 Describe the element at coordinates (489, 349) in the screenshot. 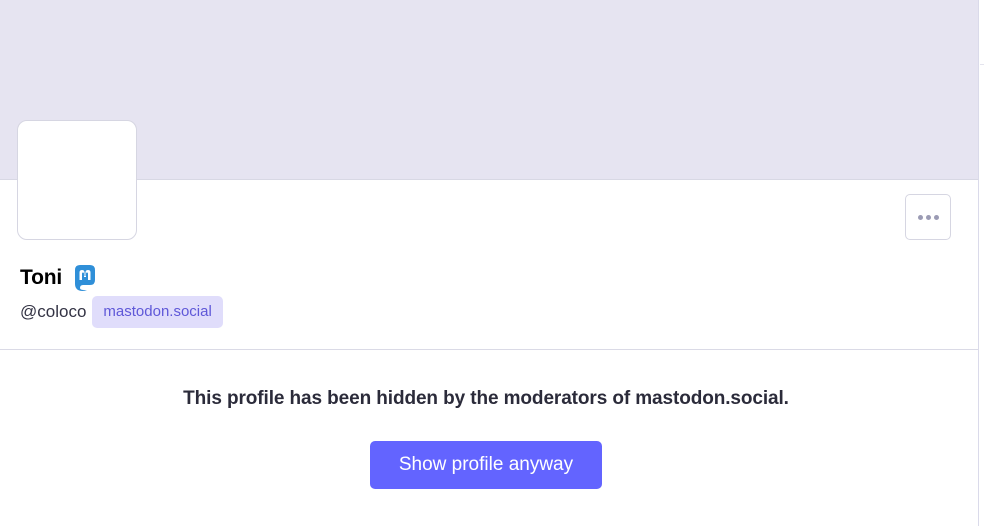

I see `section-divider` at that location.